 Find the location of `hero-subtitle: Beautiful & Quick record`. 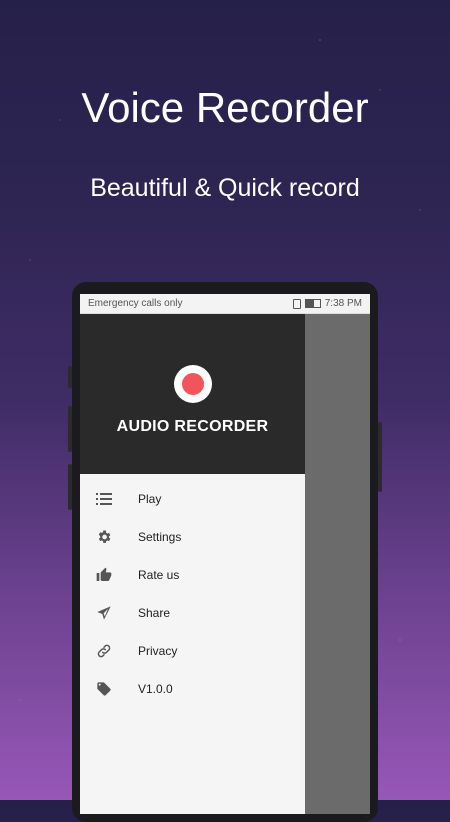

hero-subtitle: Beautiful & Quick record is located at coordinates (225, 188).